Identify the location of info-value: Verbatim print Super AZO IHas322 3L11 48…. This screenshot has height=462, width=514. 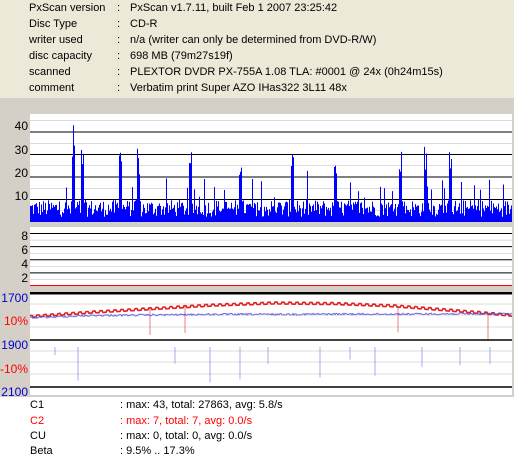
(238, 88).